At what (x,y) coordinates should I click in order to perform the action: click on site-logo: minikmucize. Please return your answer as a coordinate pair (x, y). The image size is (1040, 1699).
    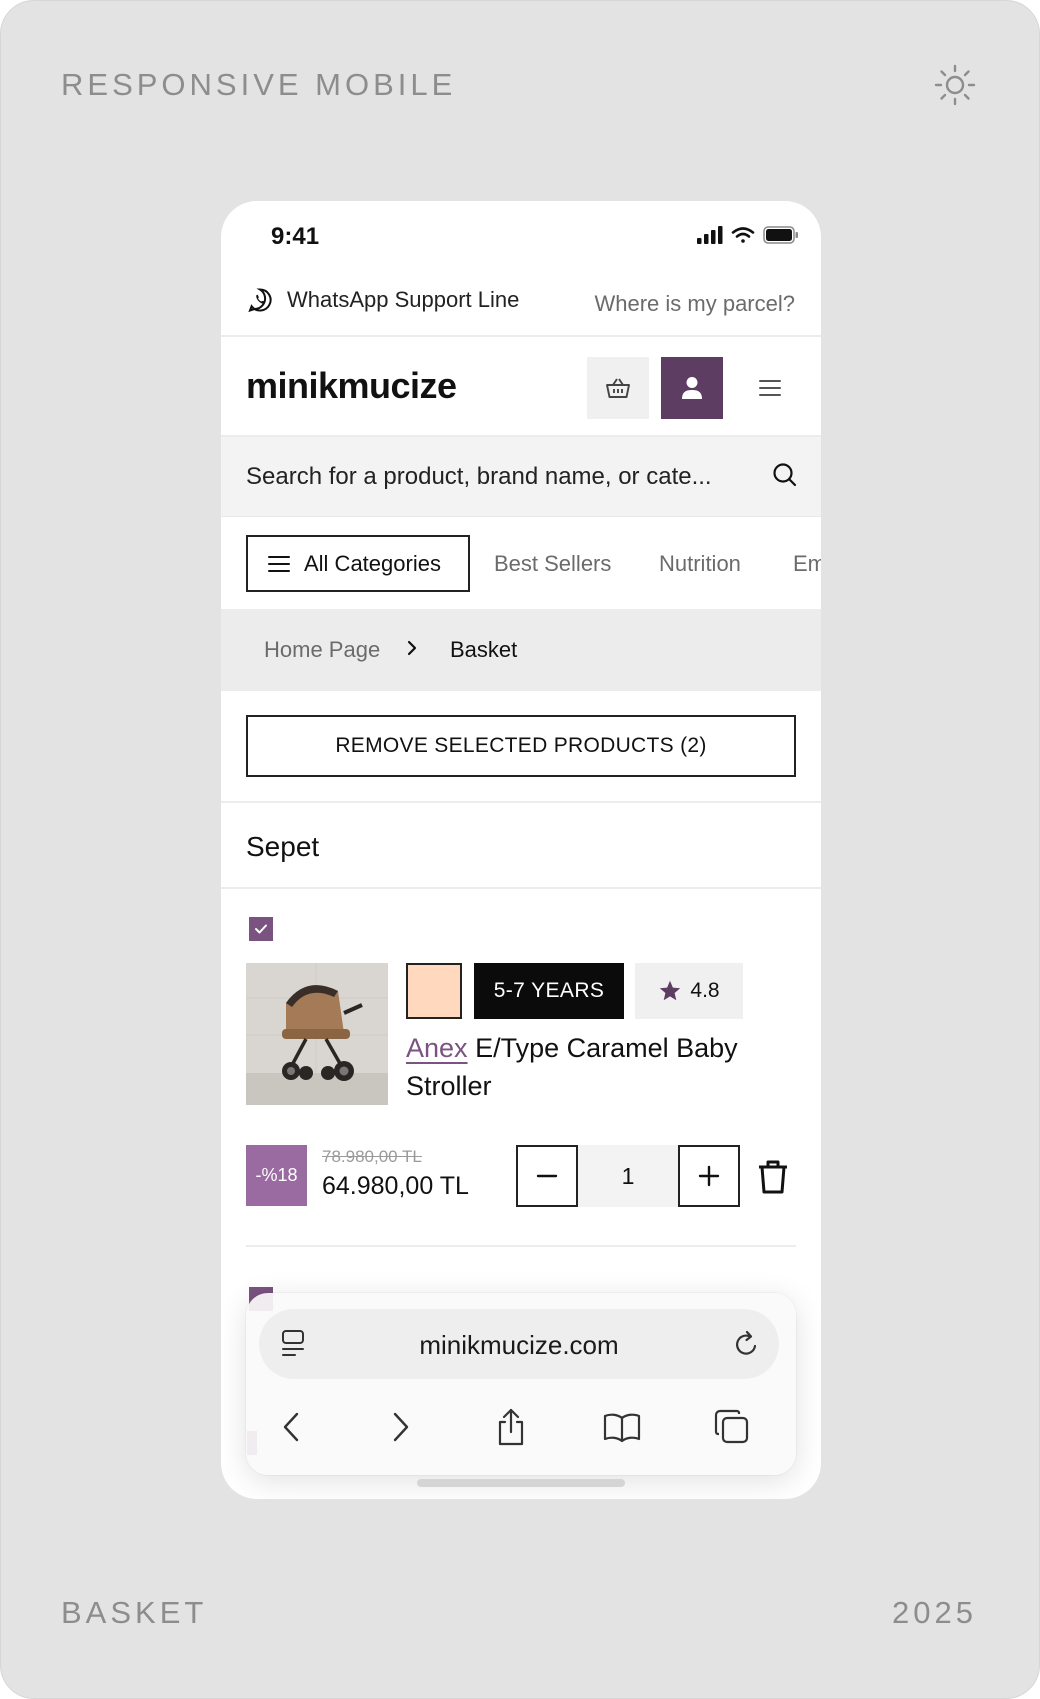
    Looking at the image, I should click on (351, 386).